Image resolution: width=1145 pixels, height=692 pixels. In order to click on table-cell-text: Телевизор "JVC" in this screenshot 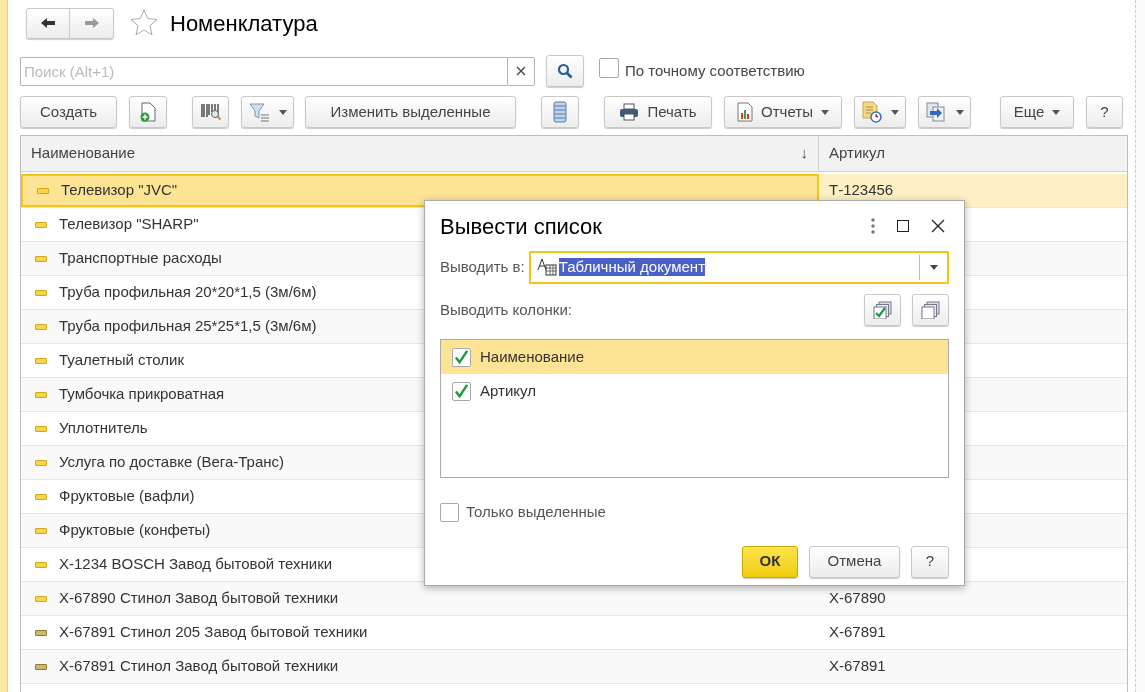, I will do `click(119, 190)`.